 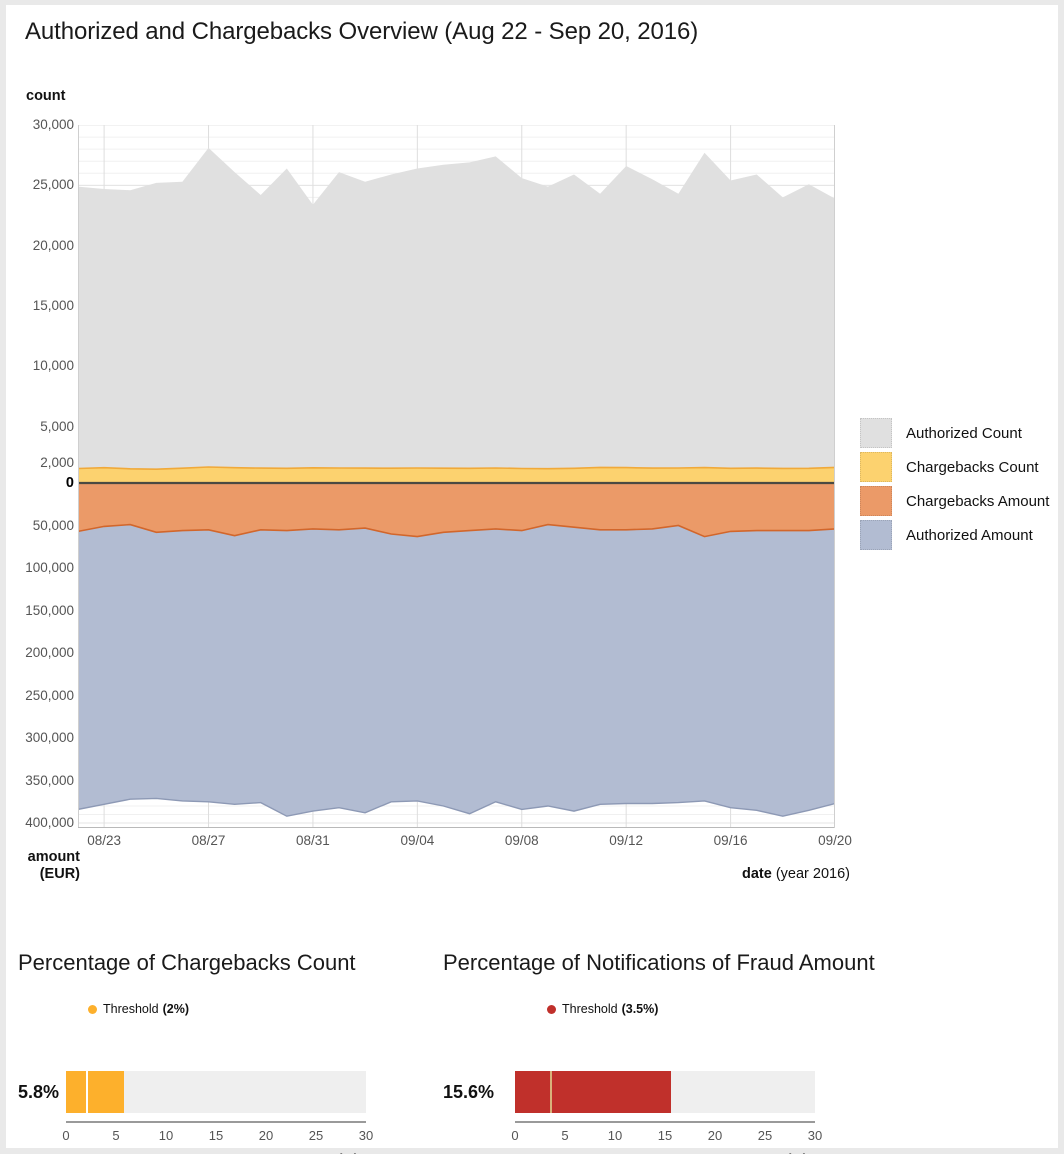 I want to click on y-tick-amount-250000: 250,000, so click(x=49, y=695).